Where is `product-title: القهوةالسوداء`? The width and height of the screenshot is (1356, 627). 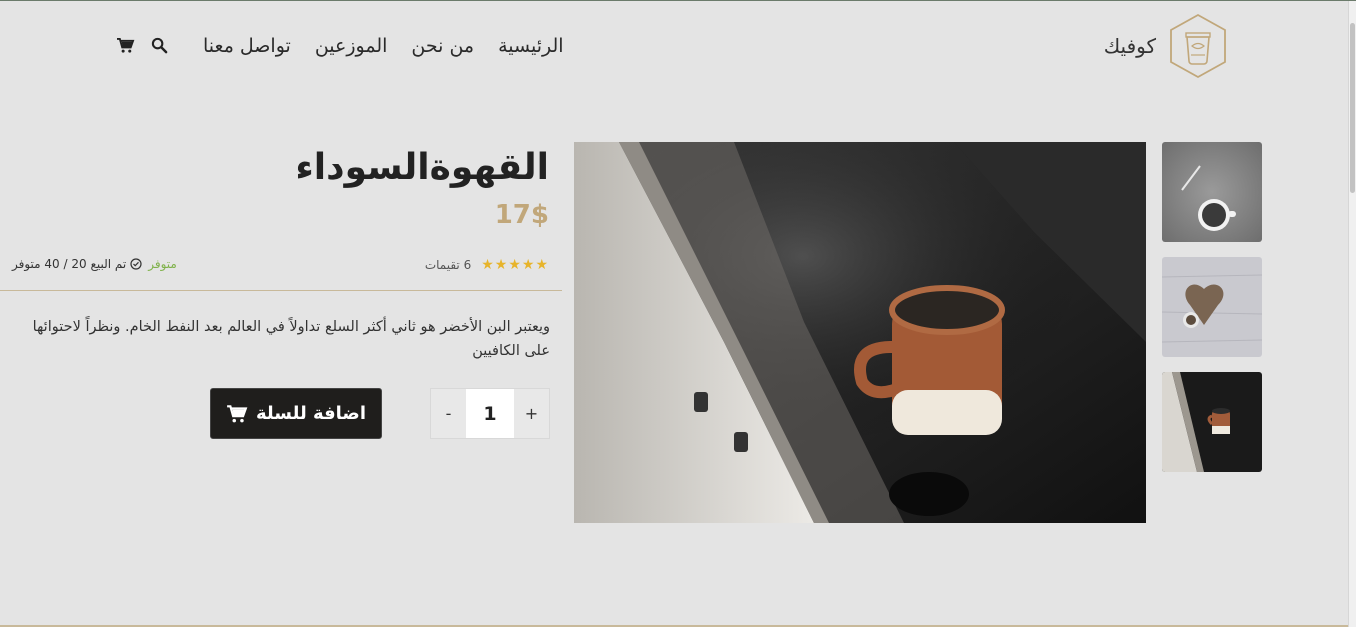
product-title: القهوةالسوداء is located at coordinates (422, 167).